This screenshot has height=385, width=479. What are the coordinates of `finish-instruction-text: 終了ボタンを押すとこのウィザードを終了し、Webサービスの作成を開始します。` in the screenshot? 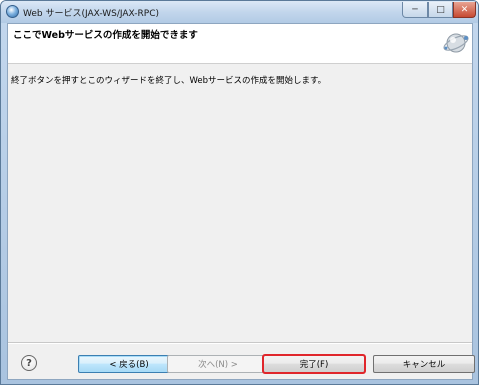 It's located at (169, 81).